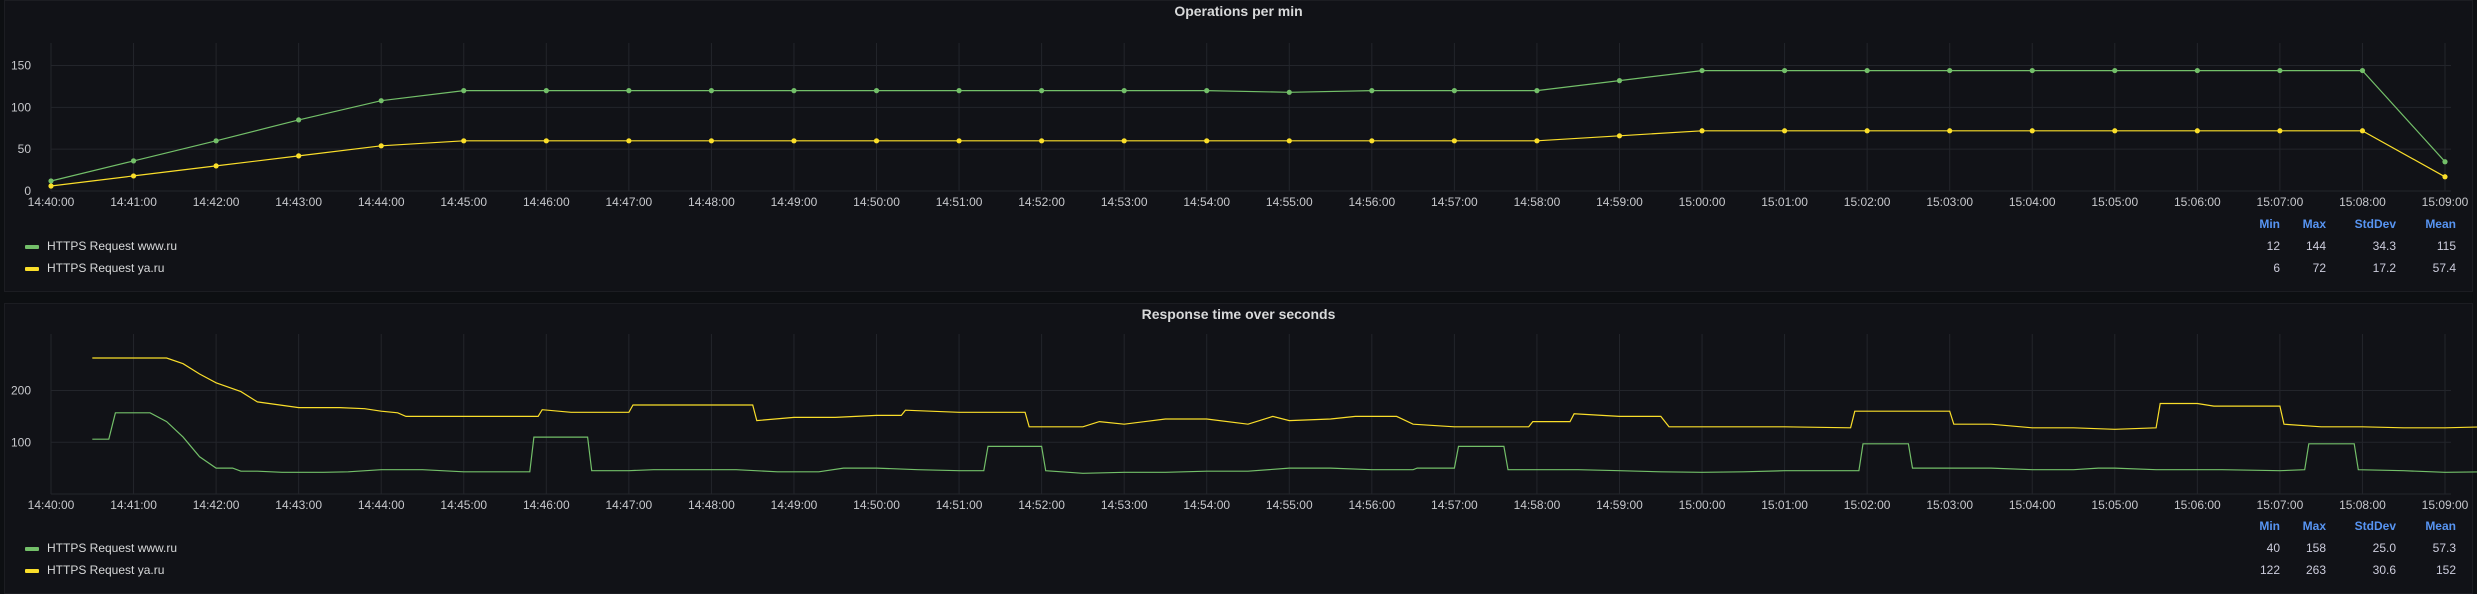 The width and height of the screenshot is (2477, 594). Describe the element at coordinates (1289, 505) in the screenshot. I see `x-tick-label: 14:55:00` at that location.